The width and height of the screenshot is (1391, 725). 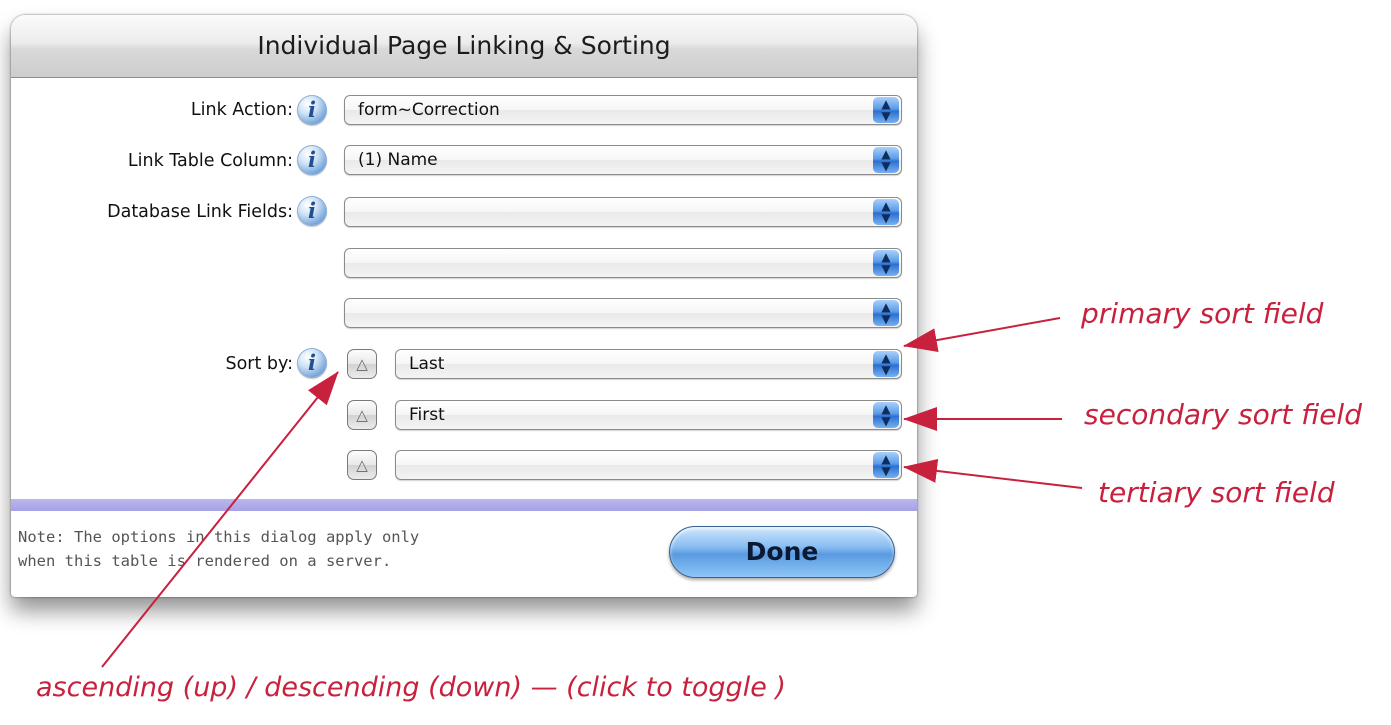 What do you see at coordinates (464, 505) in the screenshot?
I see `dialog-divider` at bounding box center [464, 505].